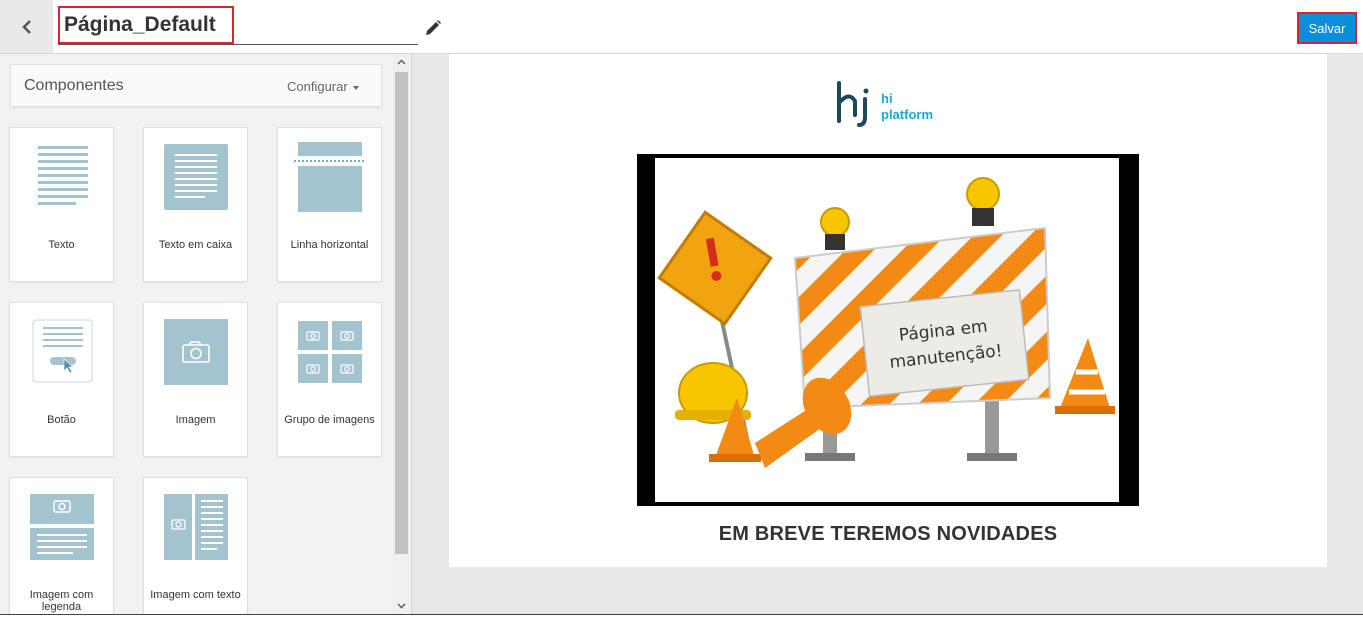  Describe the element at coordinates (401, 313) in the screenshot. I see `scroll-thumb` at that location.